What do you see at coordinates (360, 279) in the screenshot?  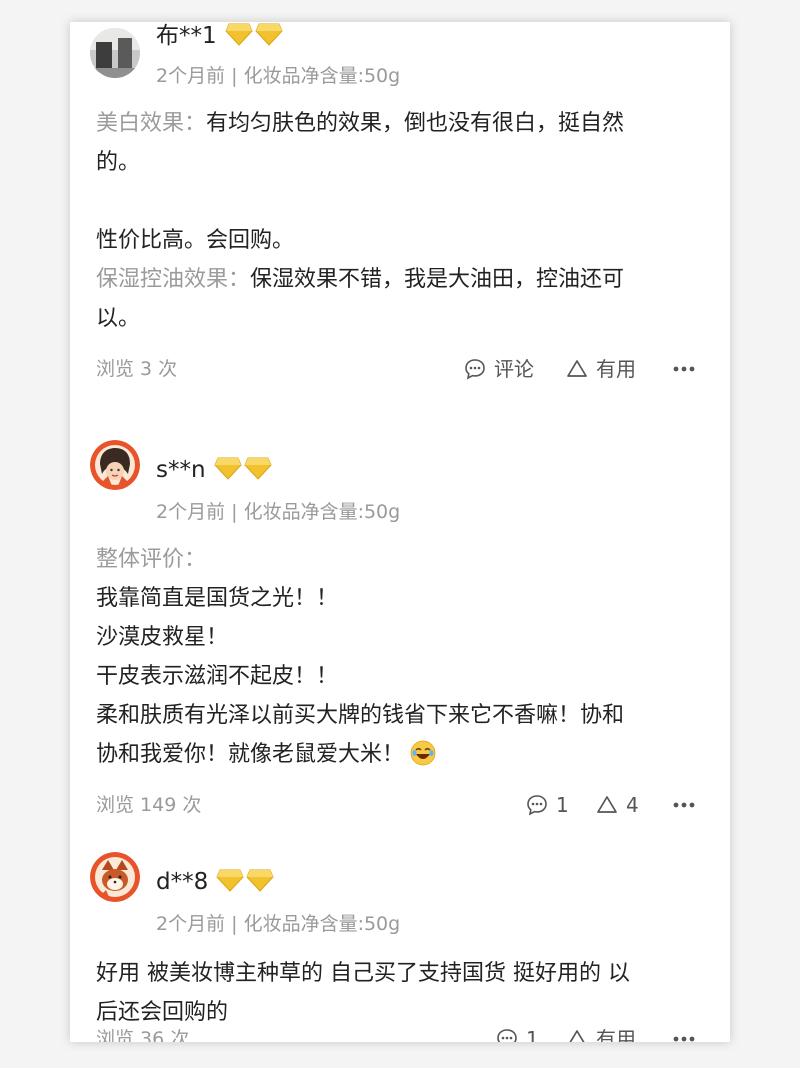 I see `content-line: 保湿控油效果：保湿效果不错，我是大油田，控油还可` at bounding box center [360, 279].